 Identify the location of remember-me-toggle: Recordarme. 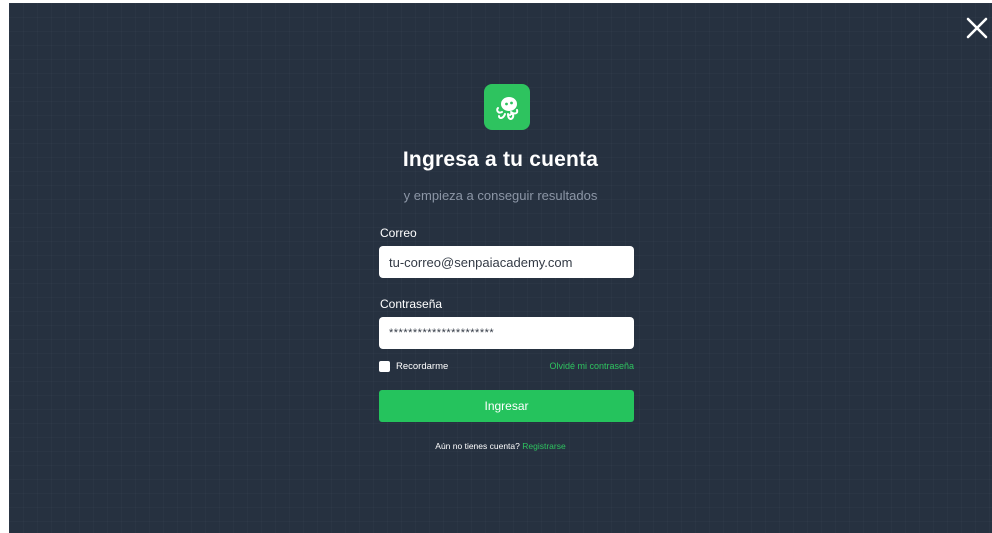
(413, 366).